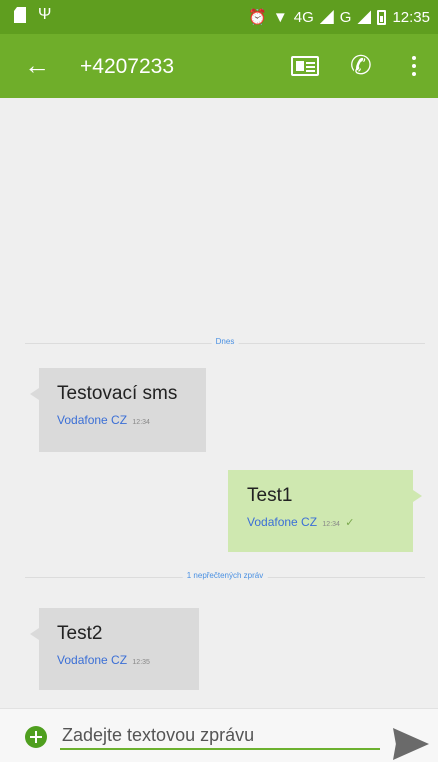 This screenshot has height=762, width=438. I want to click on wifi-icon: ▼, so click(280, 17).